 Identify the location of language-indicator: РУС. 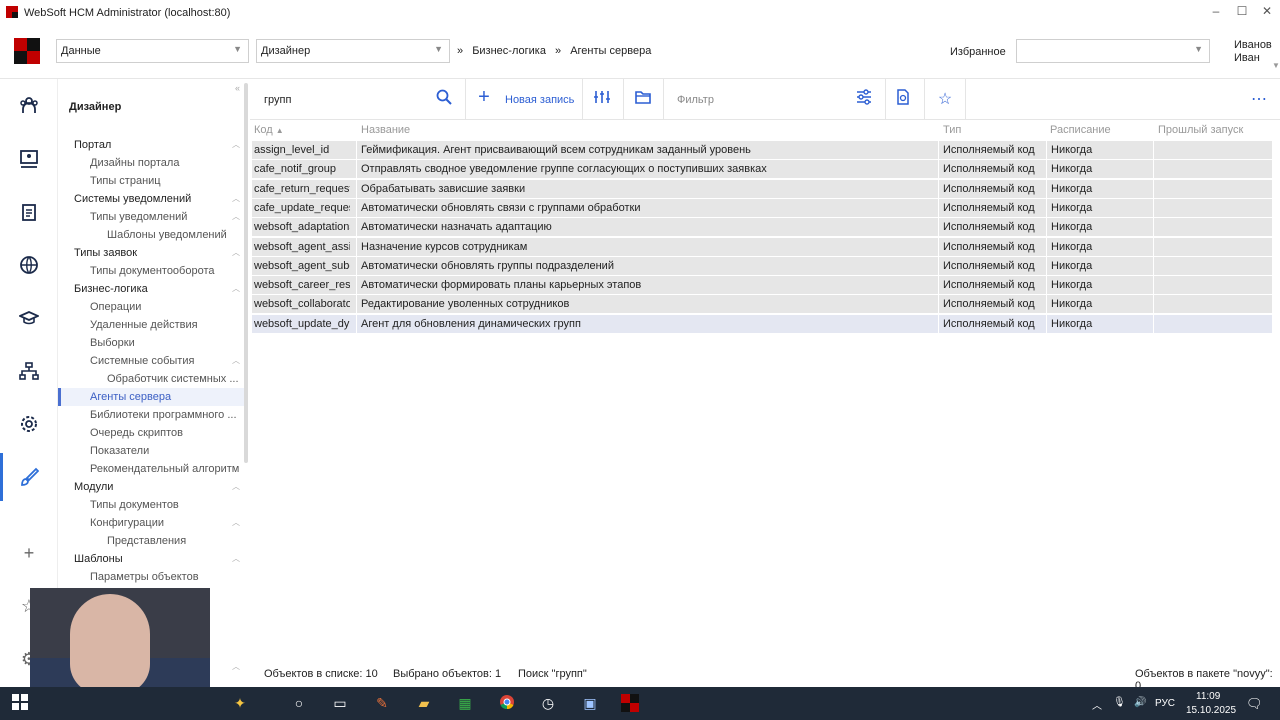
(1165, 703).